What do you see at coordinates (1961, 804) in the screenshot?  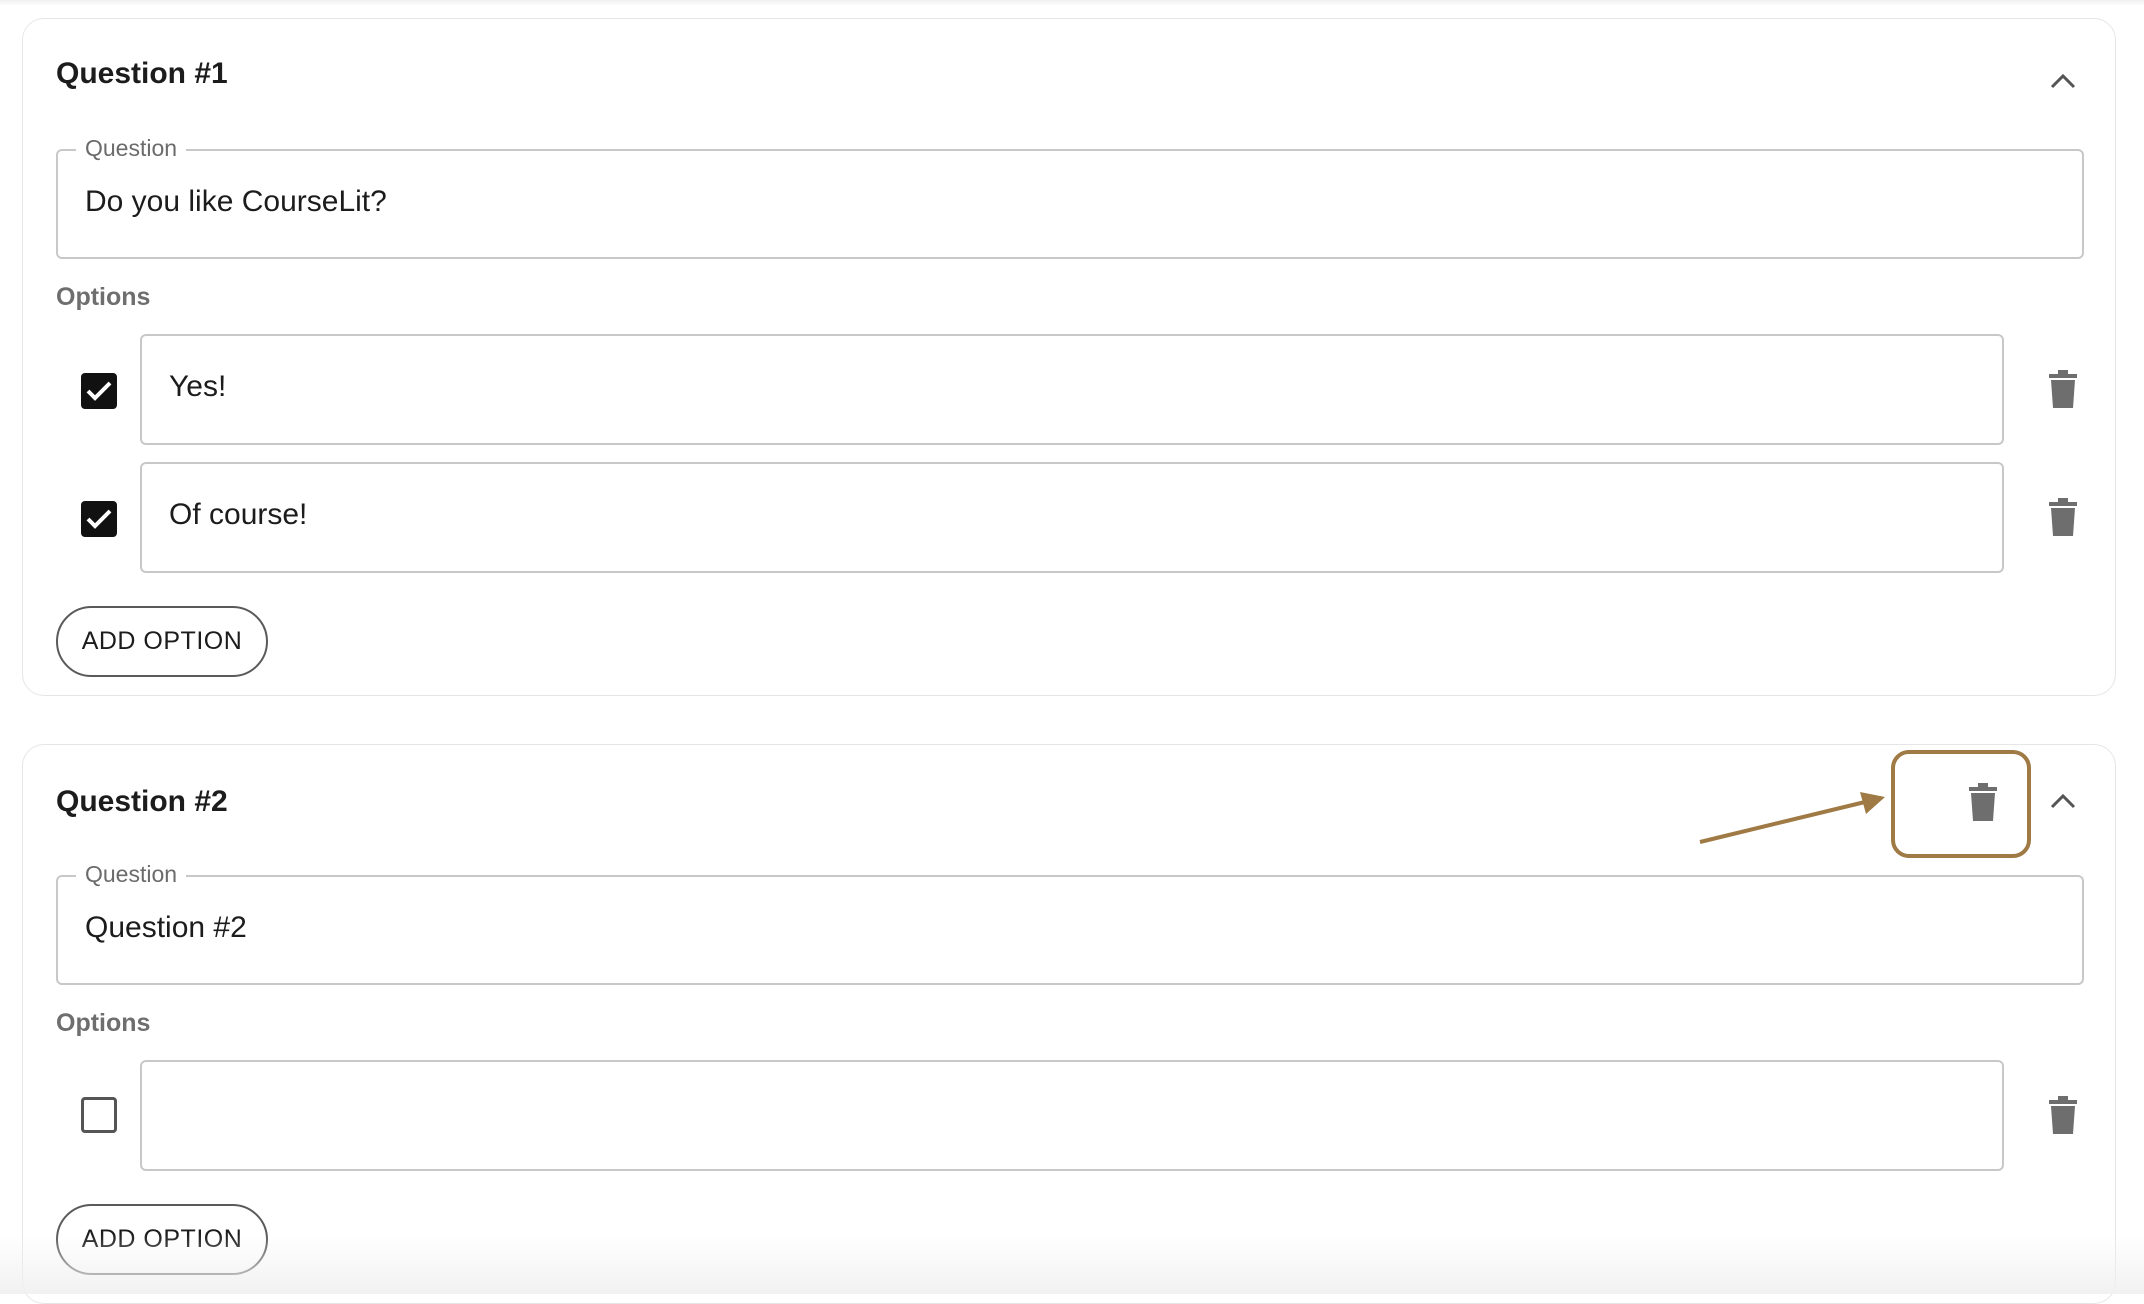 I see `highlight-box` at bounding box center [1961, 804].